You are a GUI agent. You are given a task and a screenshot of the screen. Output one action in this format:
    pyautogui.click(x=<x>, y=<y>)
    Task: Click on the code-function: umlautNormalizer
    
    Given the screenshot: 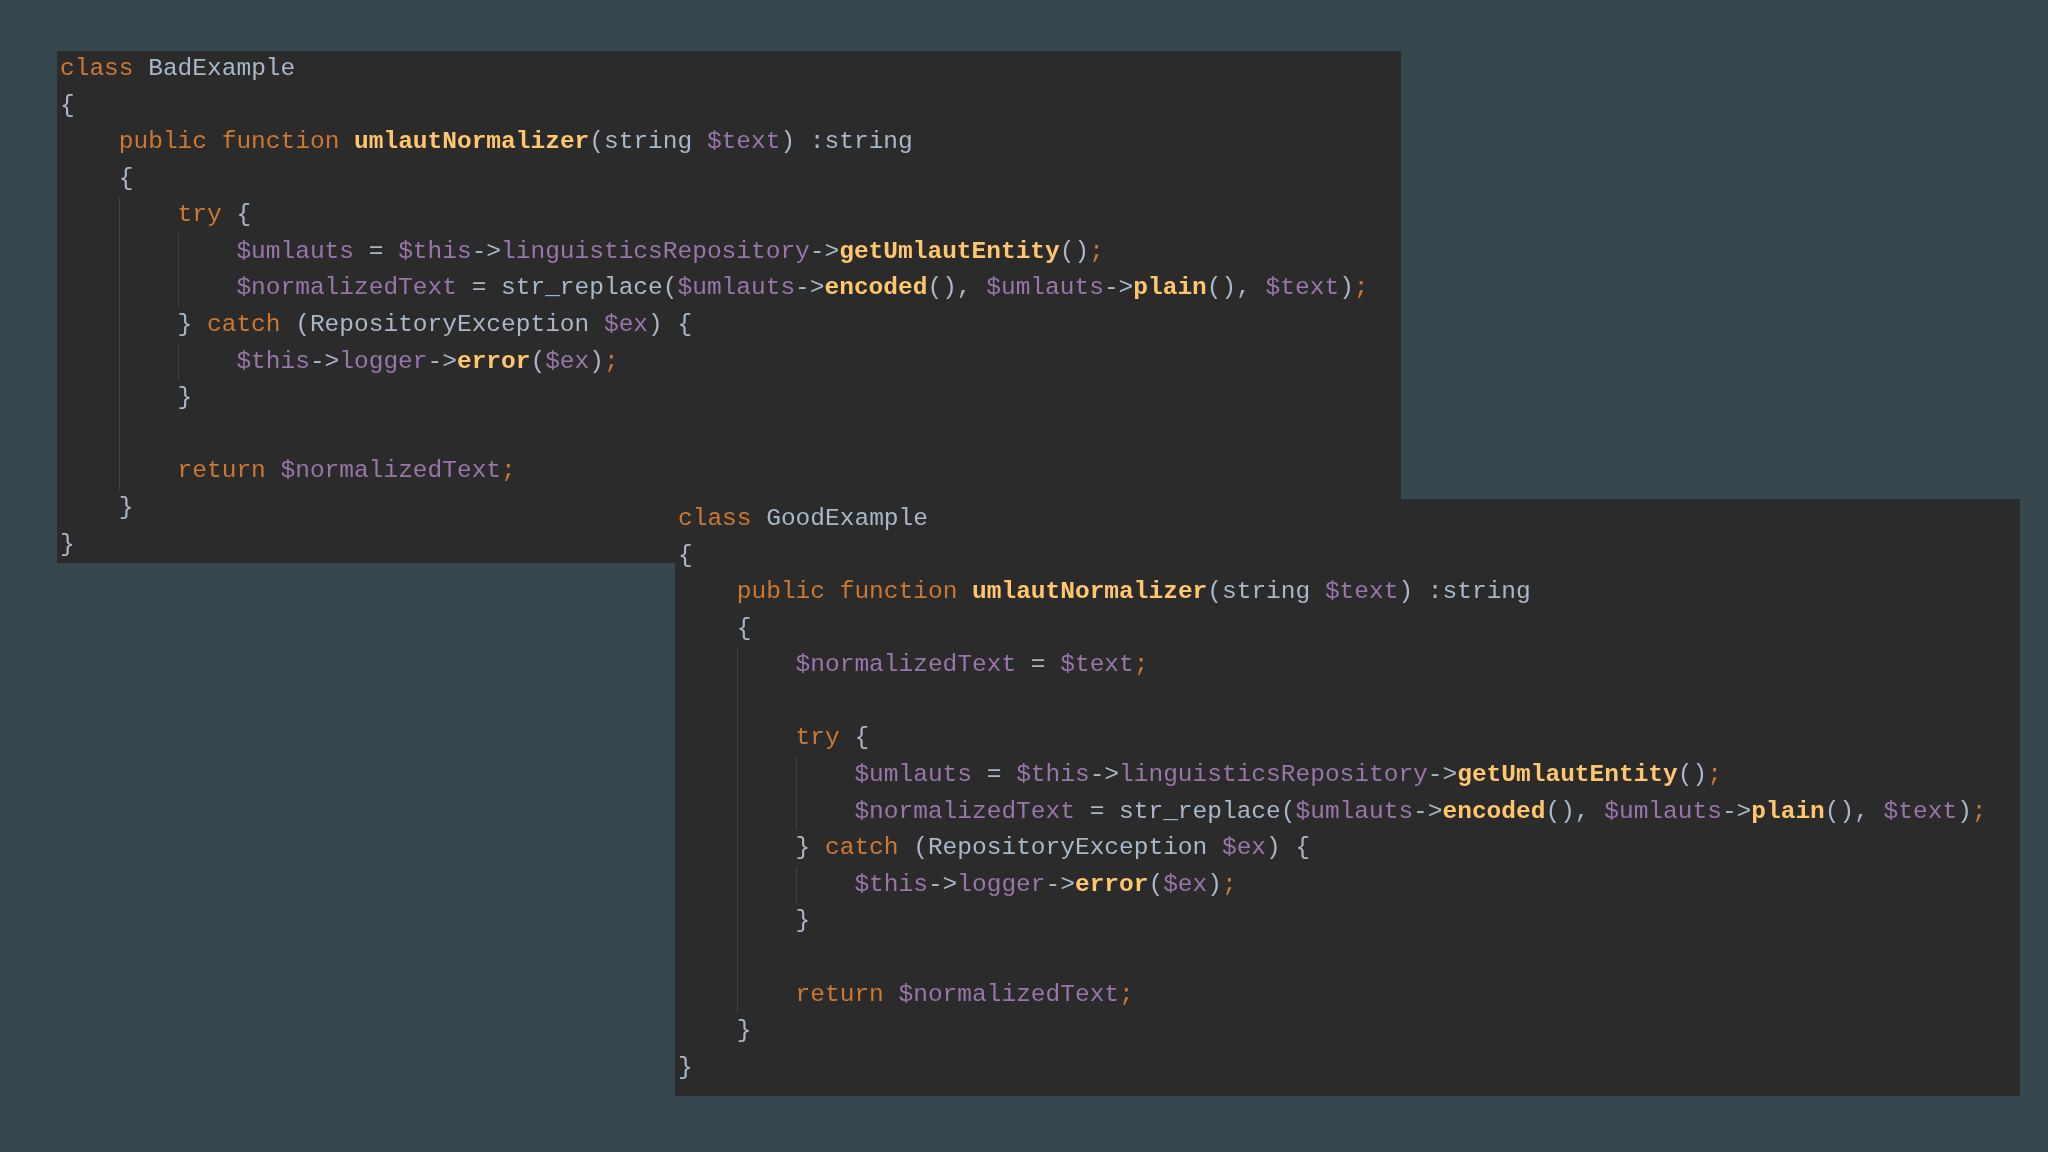 What is the action you would take?
    pyautogui.click(x=472, y=142)
    